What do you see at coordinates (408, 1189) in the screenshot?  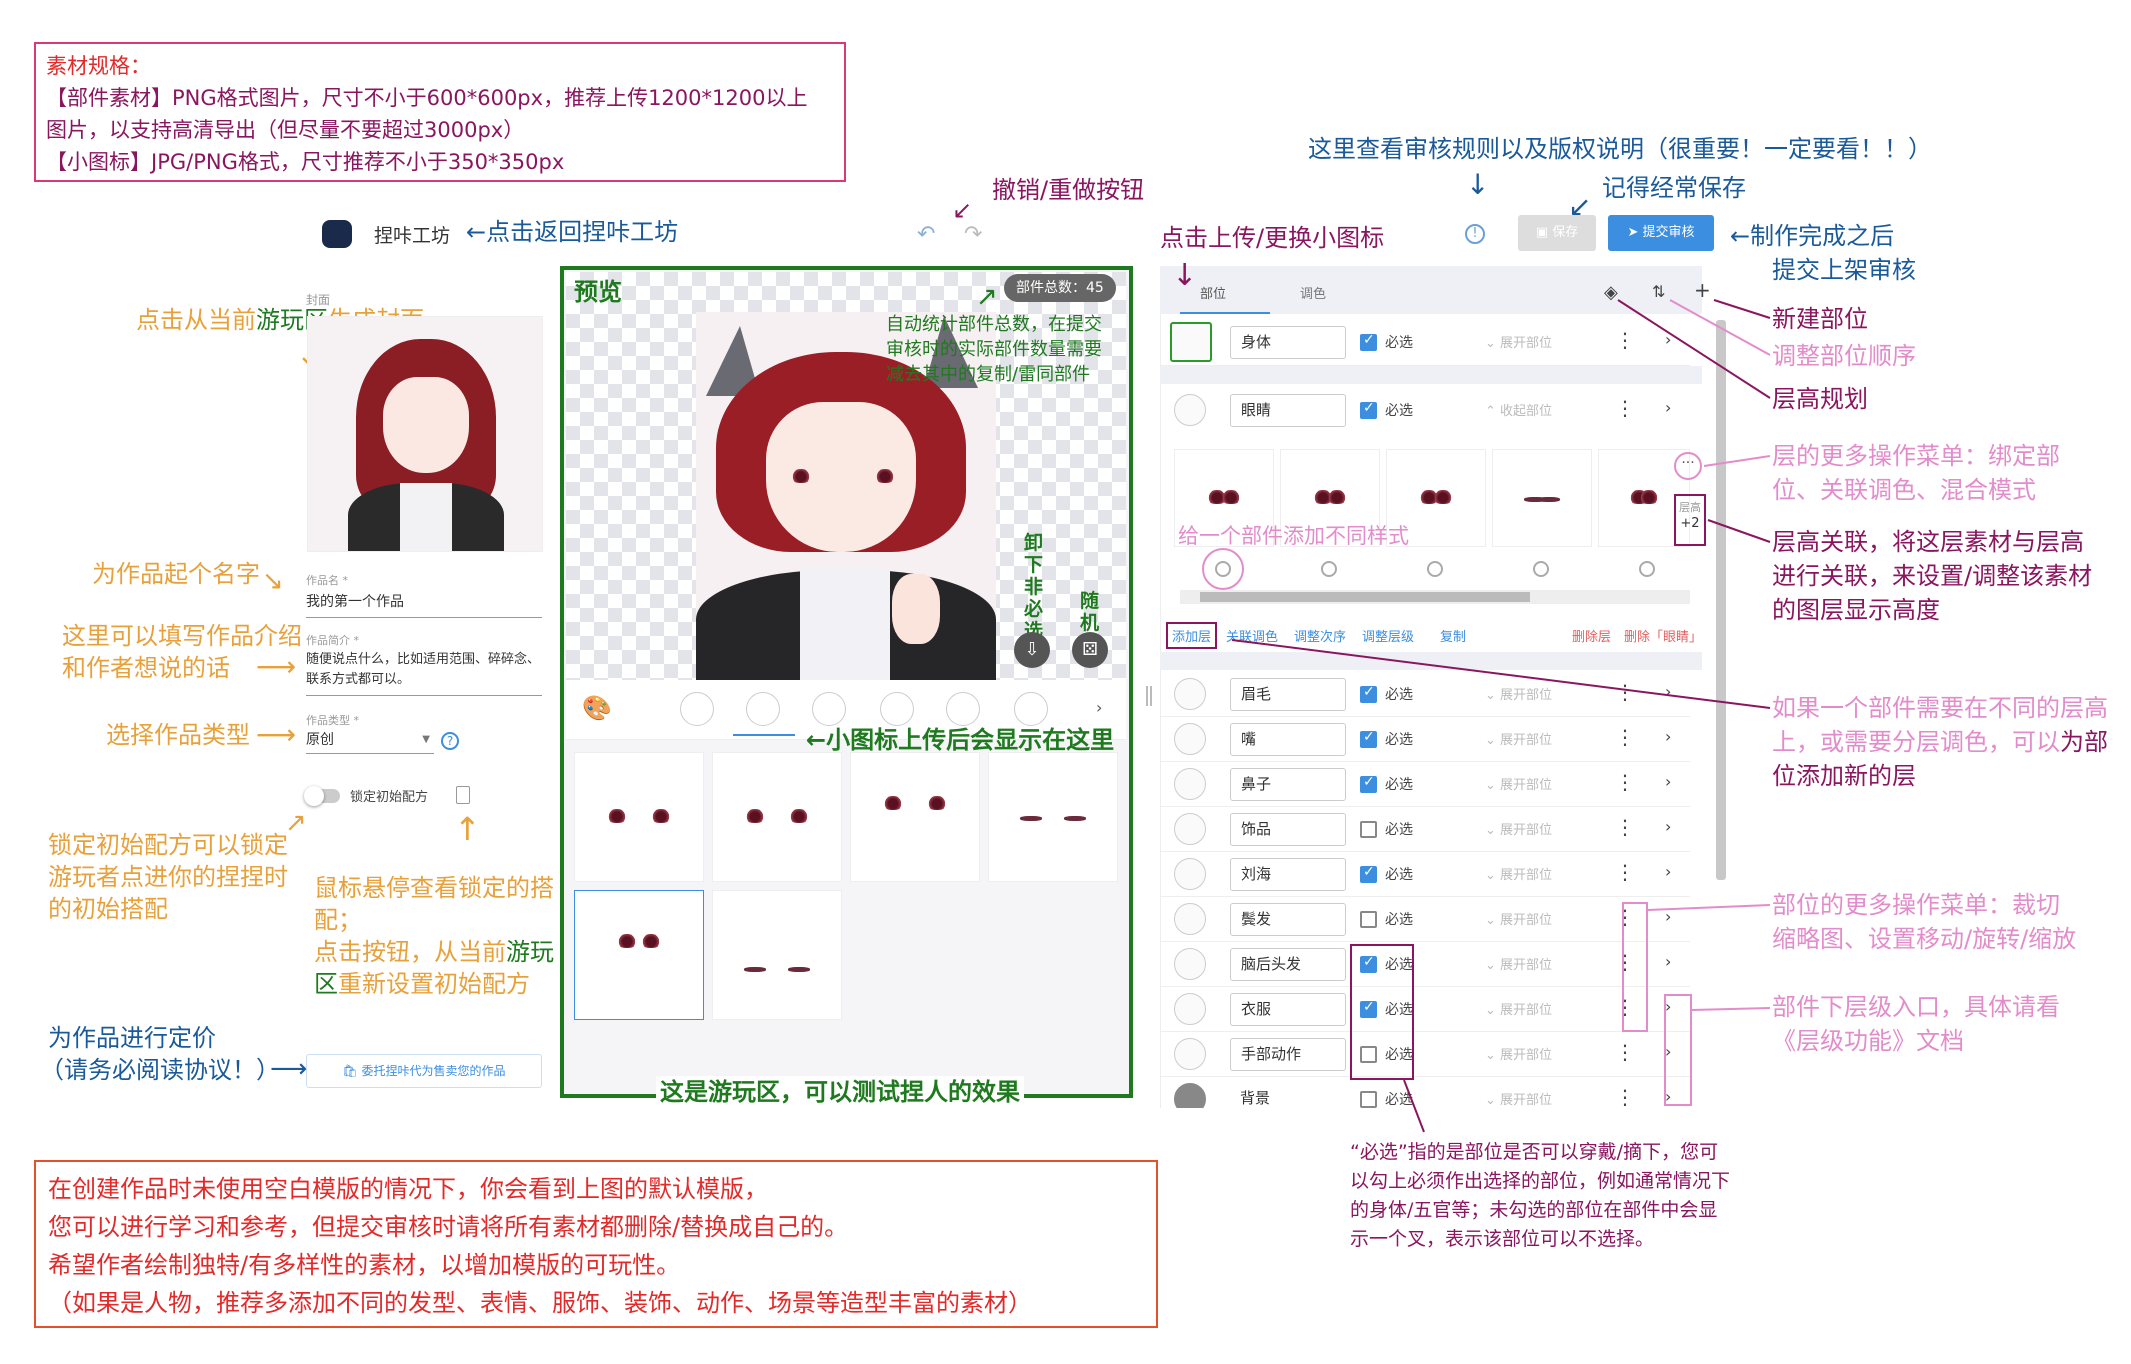 I see `bottom-line-1: 在创建作品时未使用空白模版的情况下，你会看到上图的默认模版，` at bounding box center [408, 1189].